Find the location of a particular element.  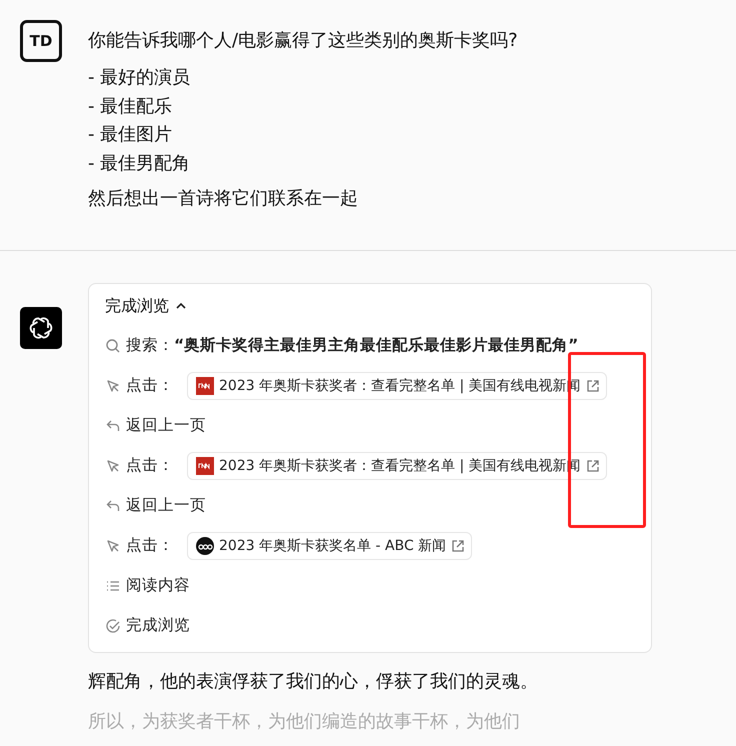

list-item: - 最佳配乐 is located at coordinates (131, 106).